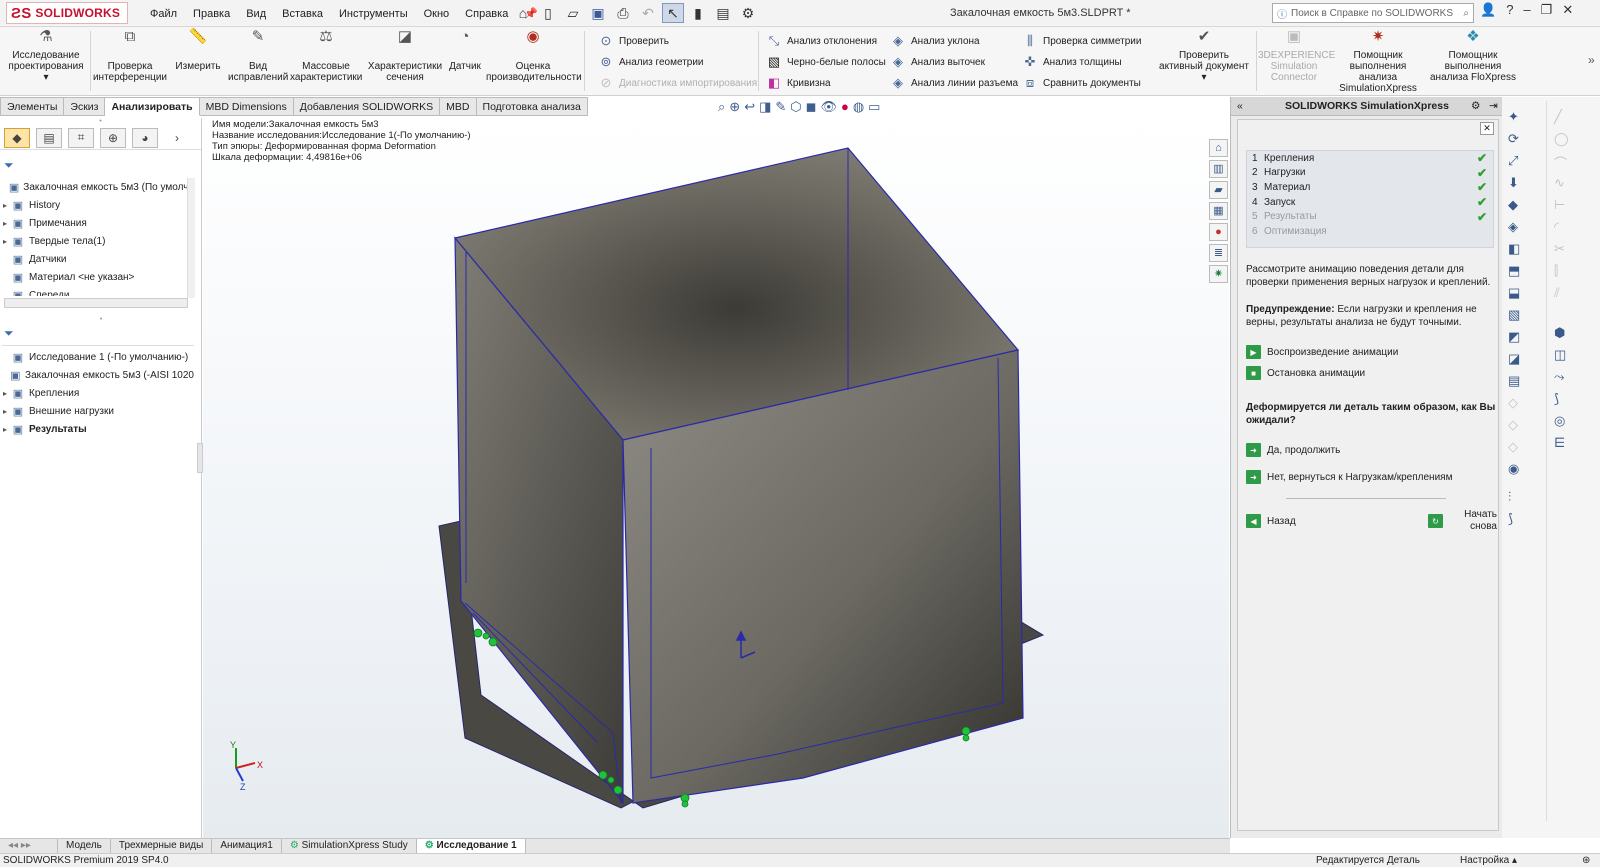  Describe the element at coordinates (1370, 231) in the screenshot. I see `wizard-step: 6 Оптимизация` at that location.